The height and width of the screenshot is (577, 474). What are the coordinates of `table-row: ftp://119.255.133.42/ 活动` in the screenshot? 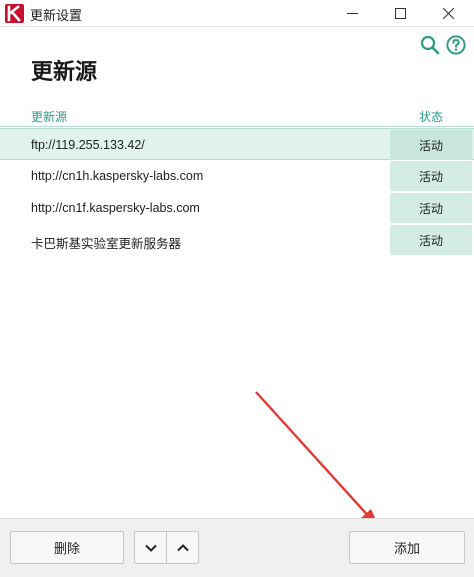 It's located at (237, 144).